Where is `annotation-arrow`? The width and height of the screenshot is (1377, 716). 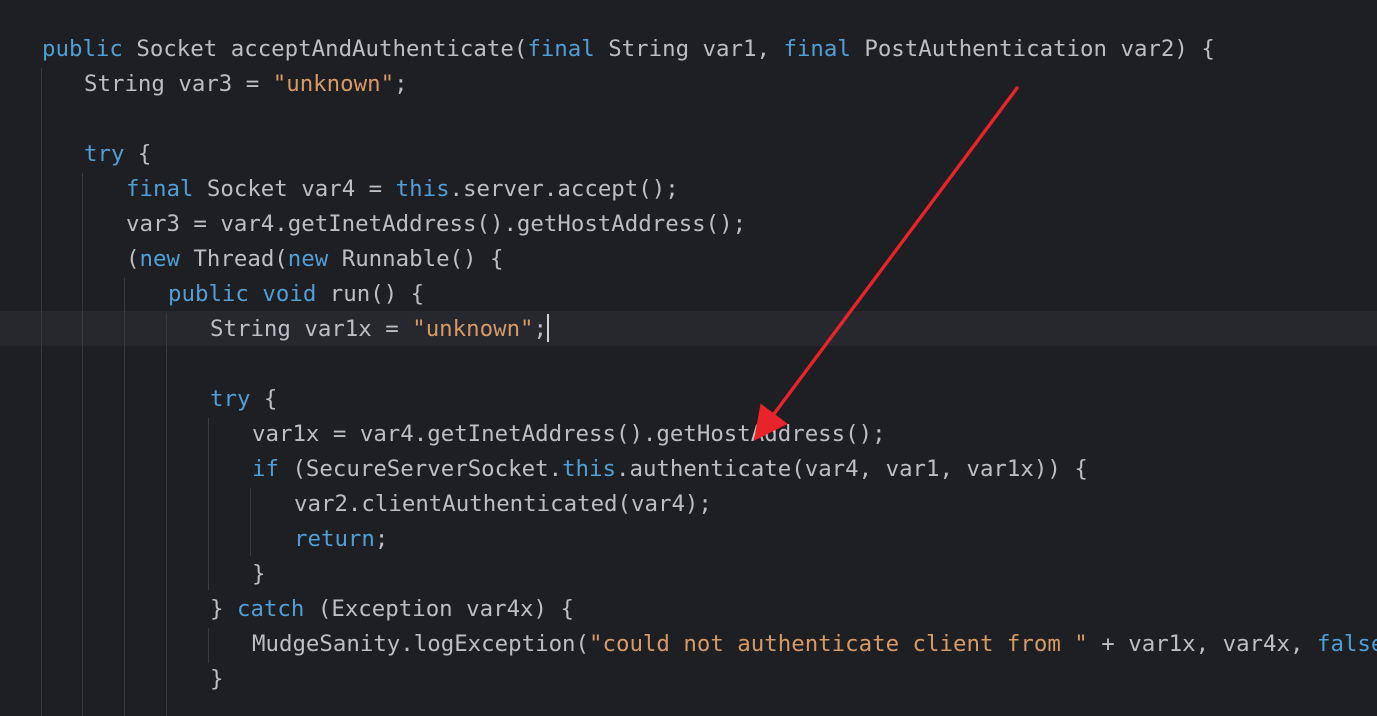
annotation-arrow is located at coordinates (886, 263).